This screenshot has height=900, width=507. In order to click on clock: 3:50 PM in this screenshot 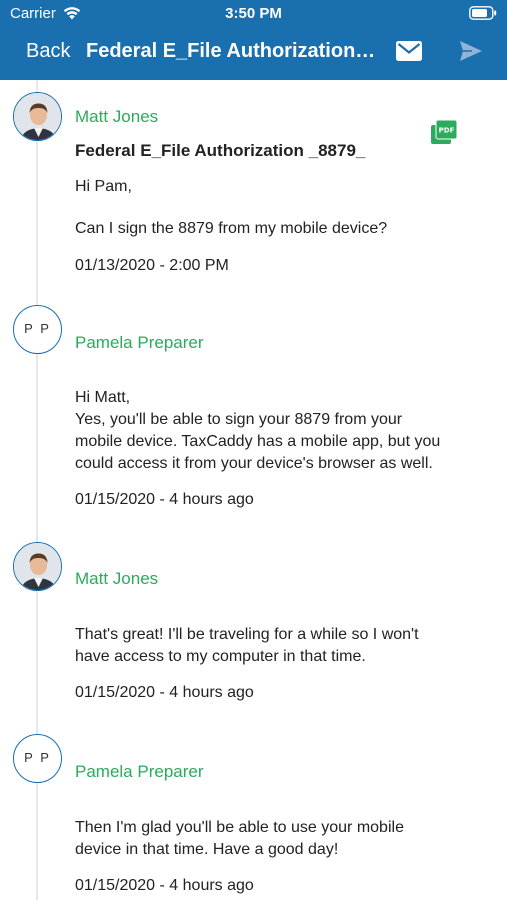, I will do `click(253, 13)`.